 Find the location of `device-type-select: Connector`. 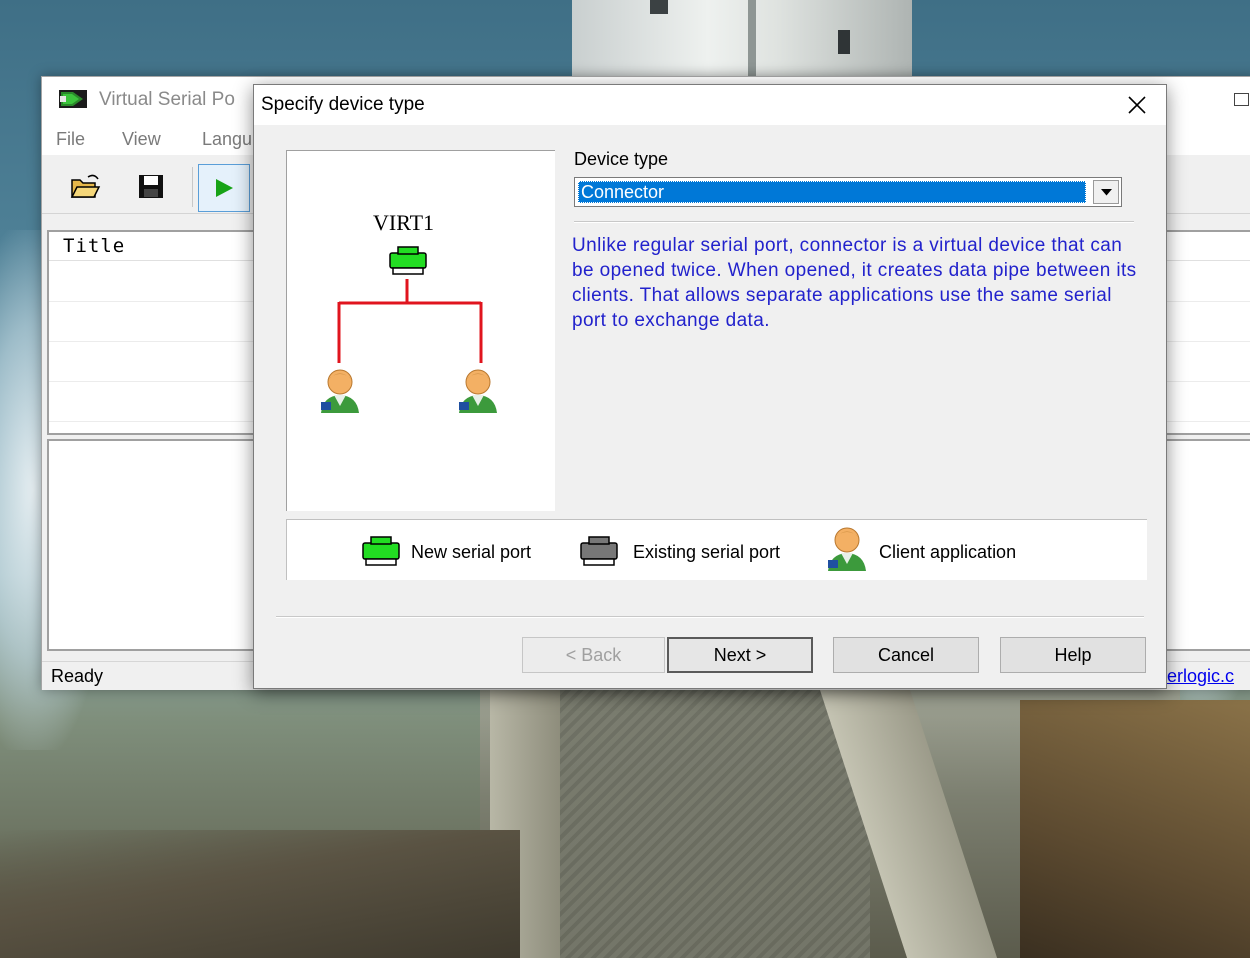

device-type-select: Connector is located at coordinates (848, 192).